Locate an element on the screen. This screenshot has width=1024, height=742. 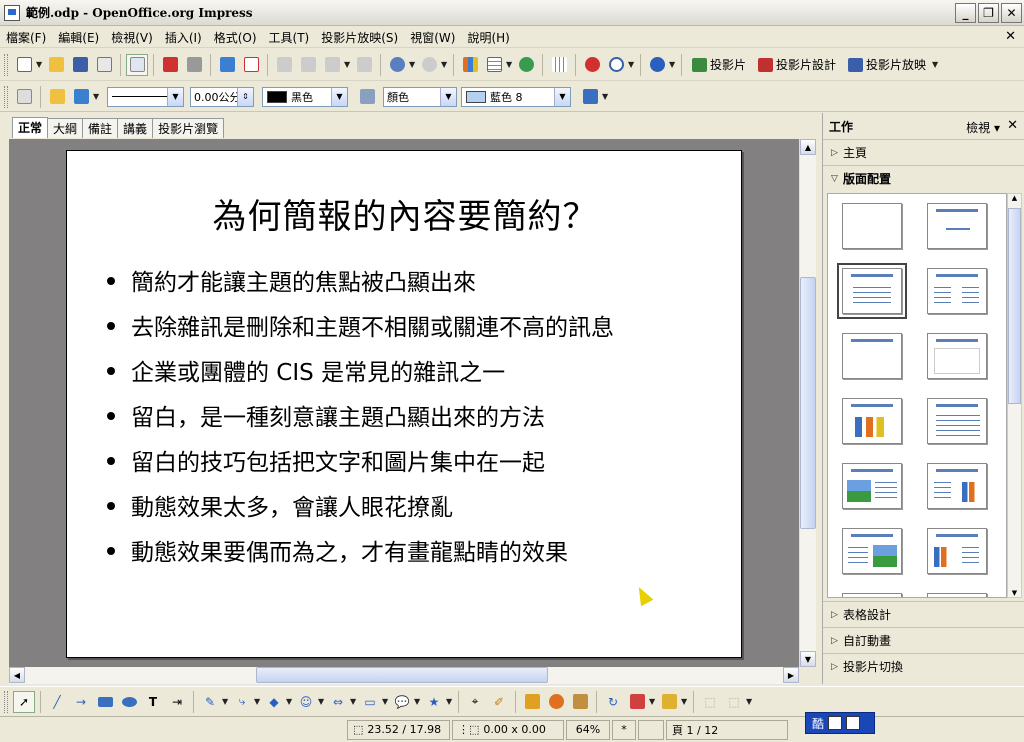
impress-app-icon is located at coordinates (12, 12).